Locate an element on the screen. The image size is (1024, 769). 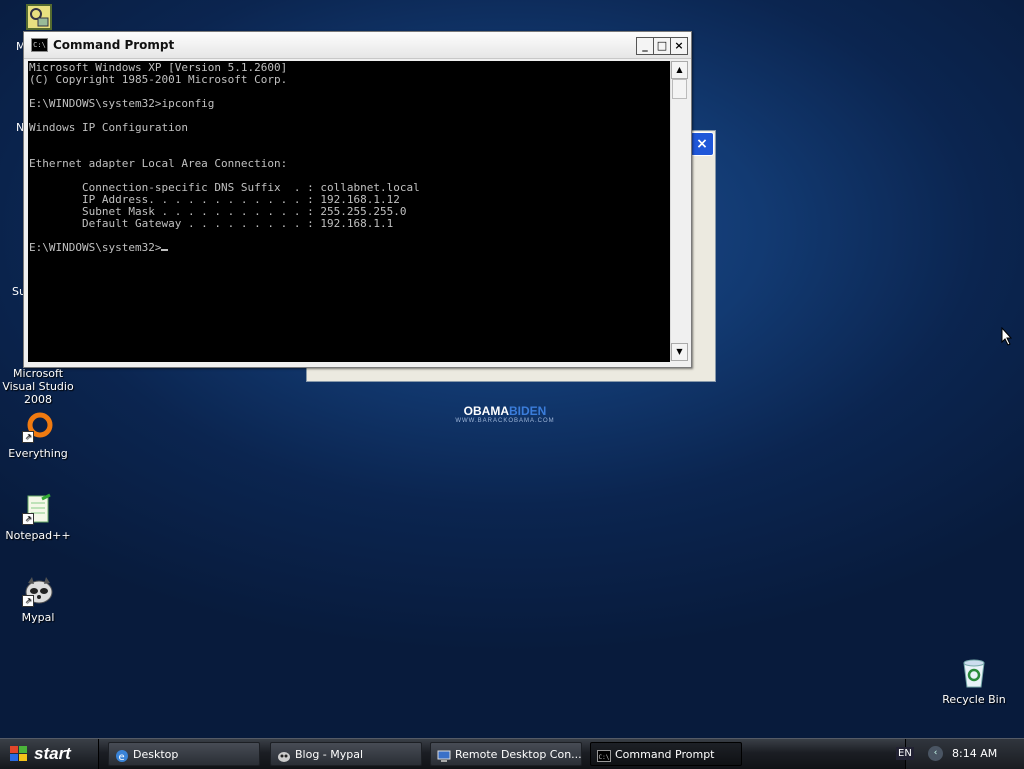
console-line: (C) Copyright 1985-2001 Microsoft Corp. is located at coordinates (158, 79).